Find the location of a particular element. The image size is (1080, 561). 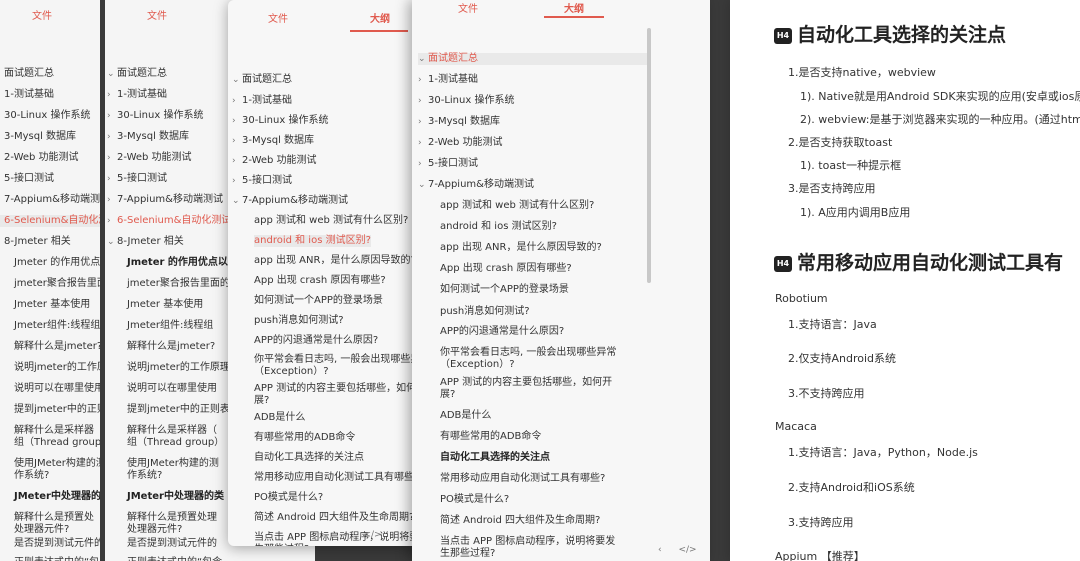

outline-item: 正则表达式中的“包含 is located at coordinates (174, 559).